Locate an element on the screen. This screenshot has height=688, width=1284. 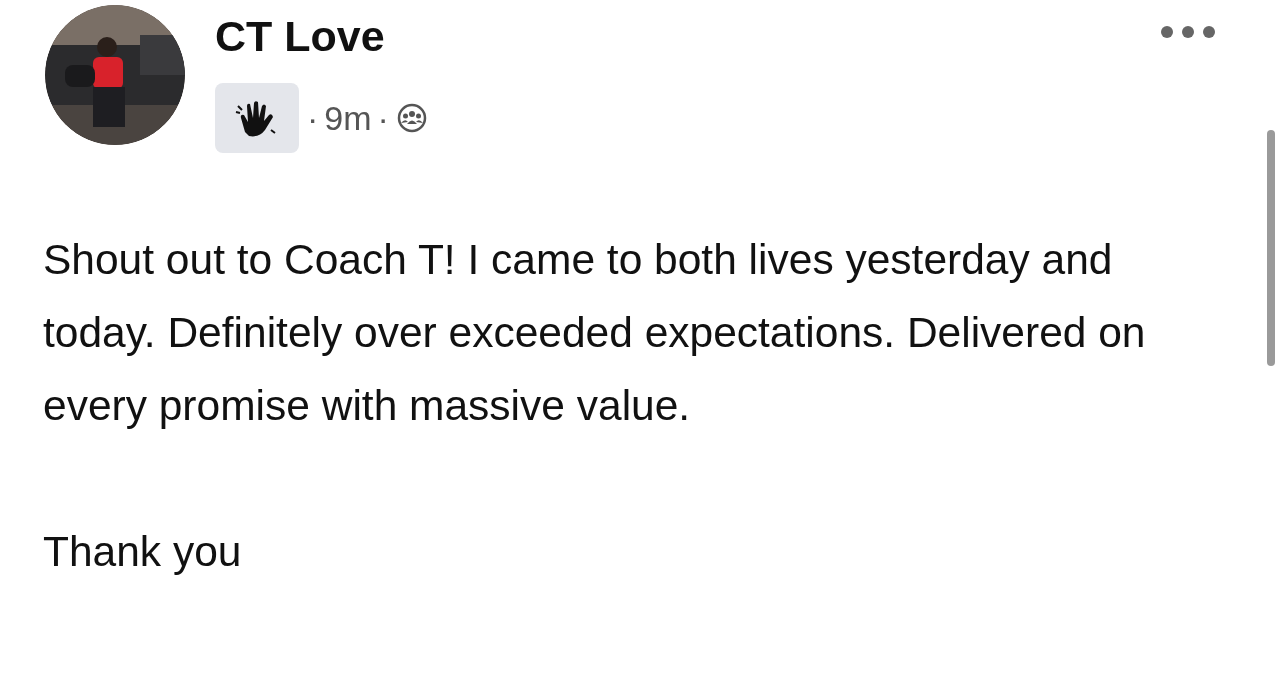
author-name: CT Love is located at coordinates (321, 36).